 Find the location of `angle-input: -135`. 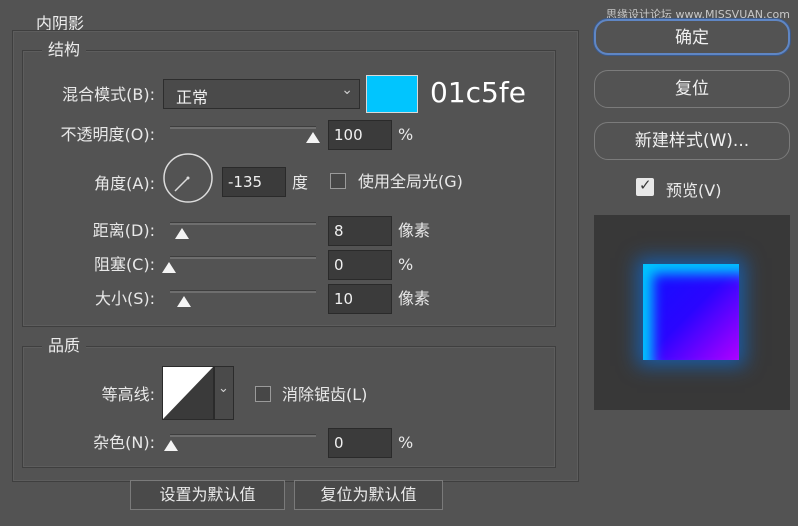

angle-input: -135 is located at coordinates (254, 182).